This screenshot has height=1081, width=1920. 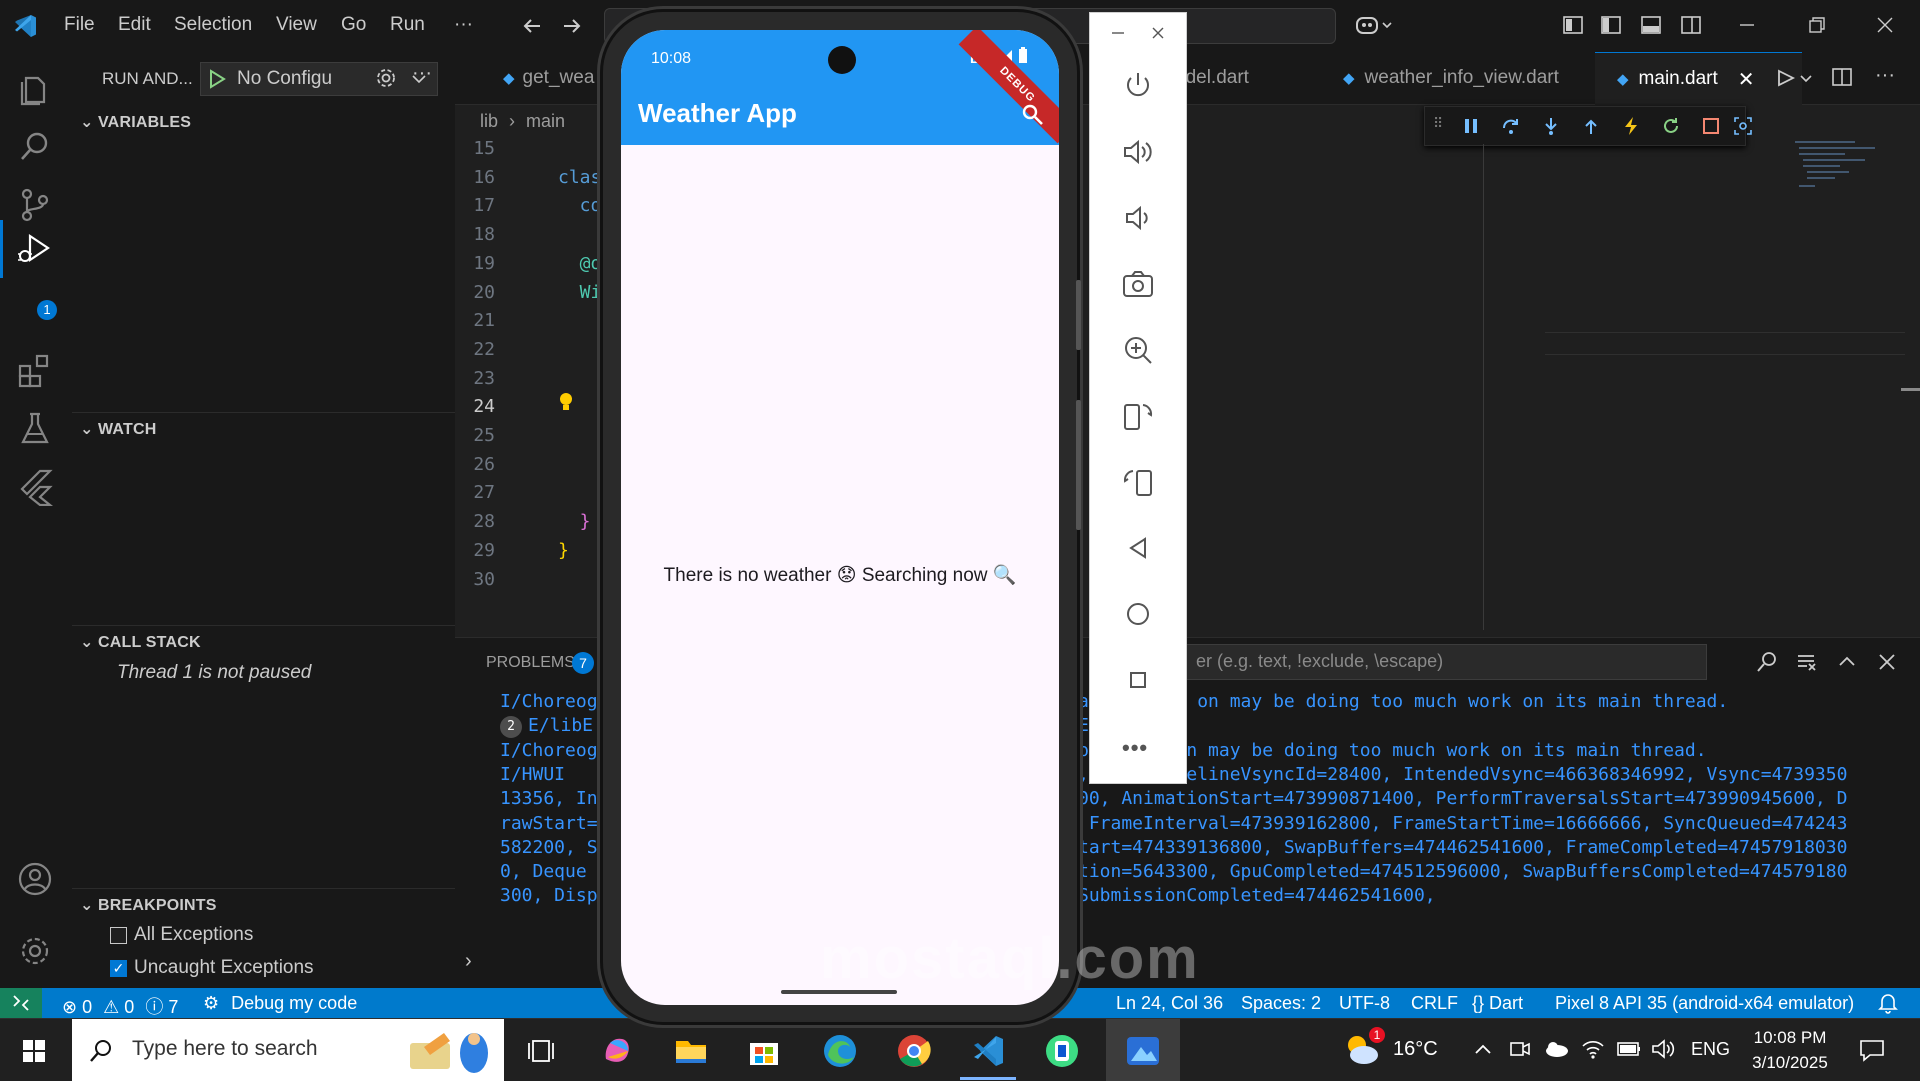 What do you see at coordinates (1591, 126) in the screenshot?
I see `step-out-icon` at bounding box center [1591, 126].